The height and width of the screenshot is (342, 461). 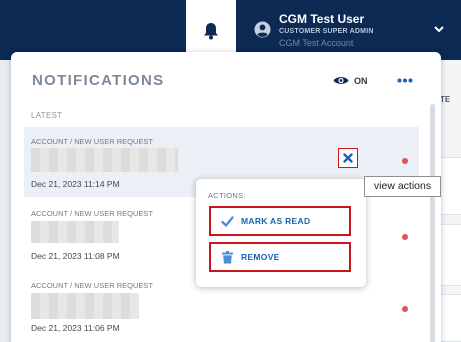 What do you see at coordinates (260, 257) in the screenshot?
I see `remove-label: REMOVE` at bounding box center [260, 257].